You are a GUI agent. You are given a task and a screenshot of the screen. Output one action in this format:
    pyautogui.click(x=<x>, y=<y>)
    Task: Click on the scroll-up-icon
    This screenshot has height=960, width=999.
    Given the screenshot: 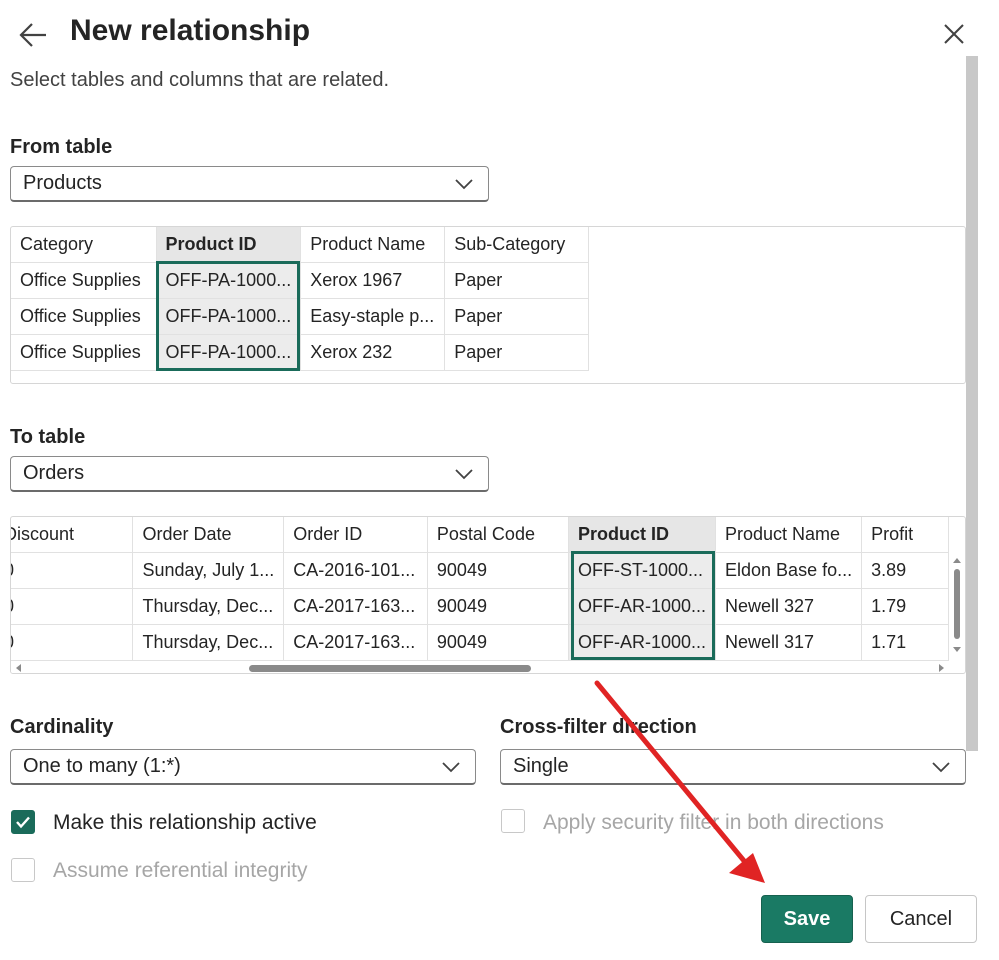 What is the action you would take?
    pyautogui.click(x=957, y=560)
    